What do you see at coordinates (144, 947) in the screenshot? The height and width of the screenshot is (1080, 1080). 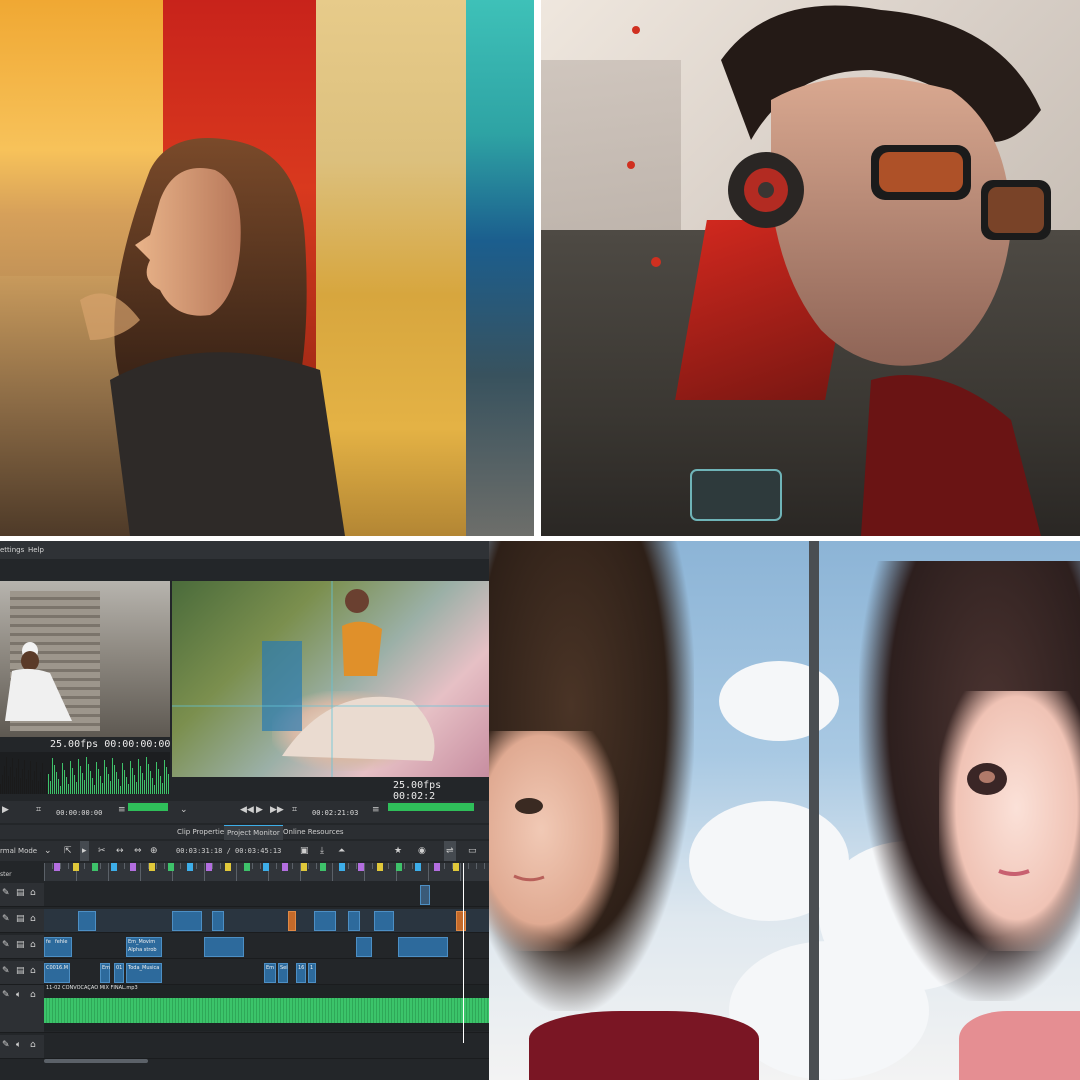 I see `timeline-clip: Em_Movim Alpha strob` at bounding box center [144, 947].